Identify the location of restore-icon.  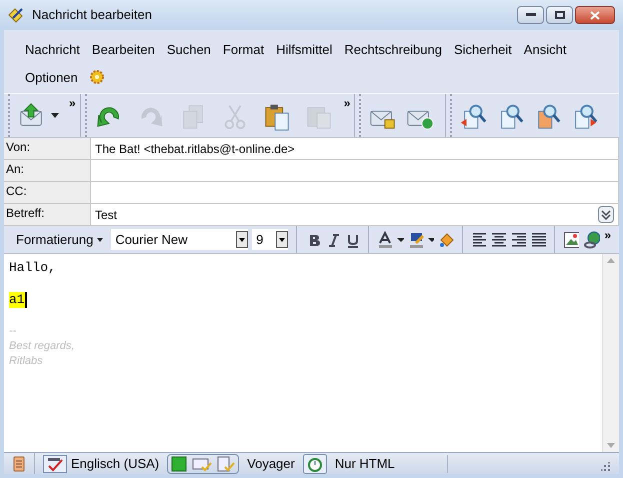
(559, 15).